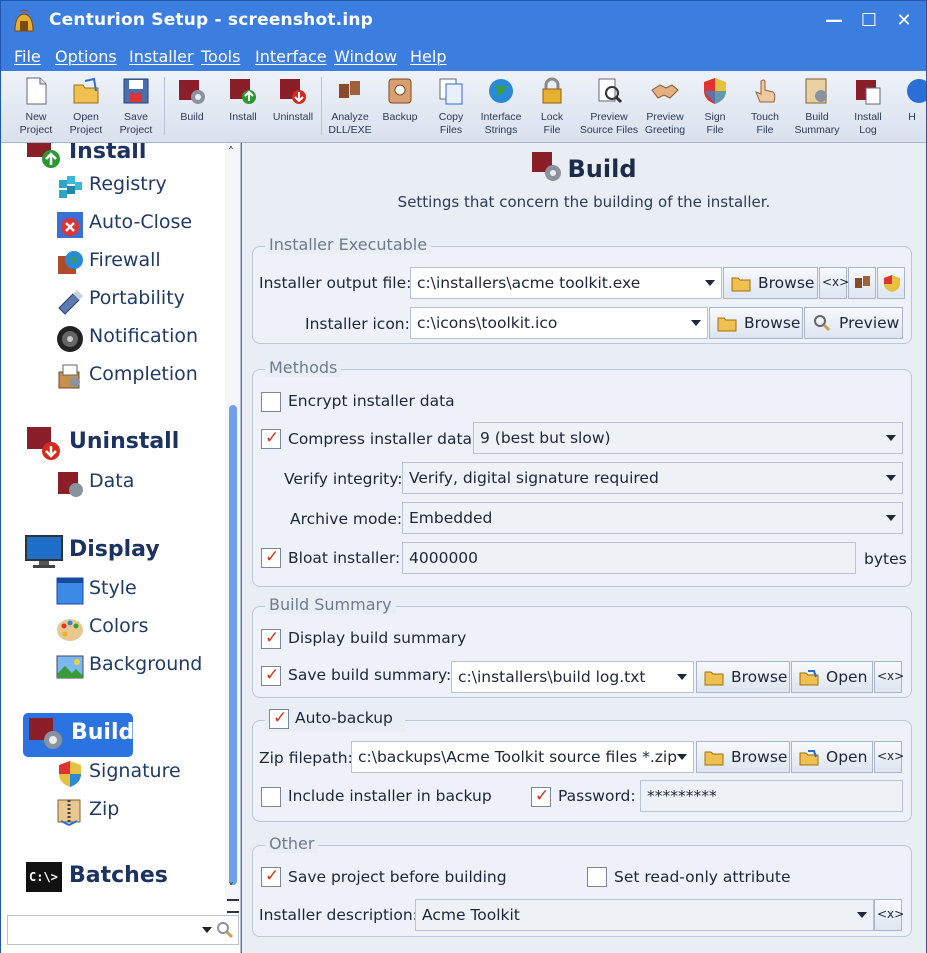 This screenshot has width=927, height=953. I want to click on bloat-label: Bloat installer:, so click(344, 558).